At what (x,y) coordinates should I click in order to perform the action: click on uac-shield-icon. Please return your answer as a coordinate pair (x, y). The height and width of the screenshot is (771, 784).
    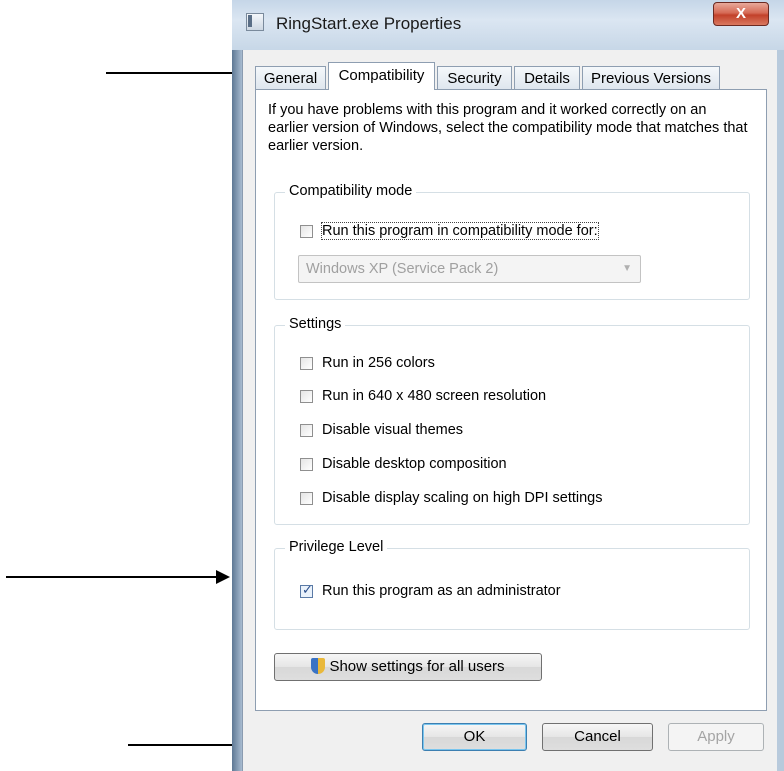
    Looking at the image, I should click on (318, 666).